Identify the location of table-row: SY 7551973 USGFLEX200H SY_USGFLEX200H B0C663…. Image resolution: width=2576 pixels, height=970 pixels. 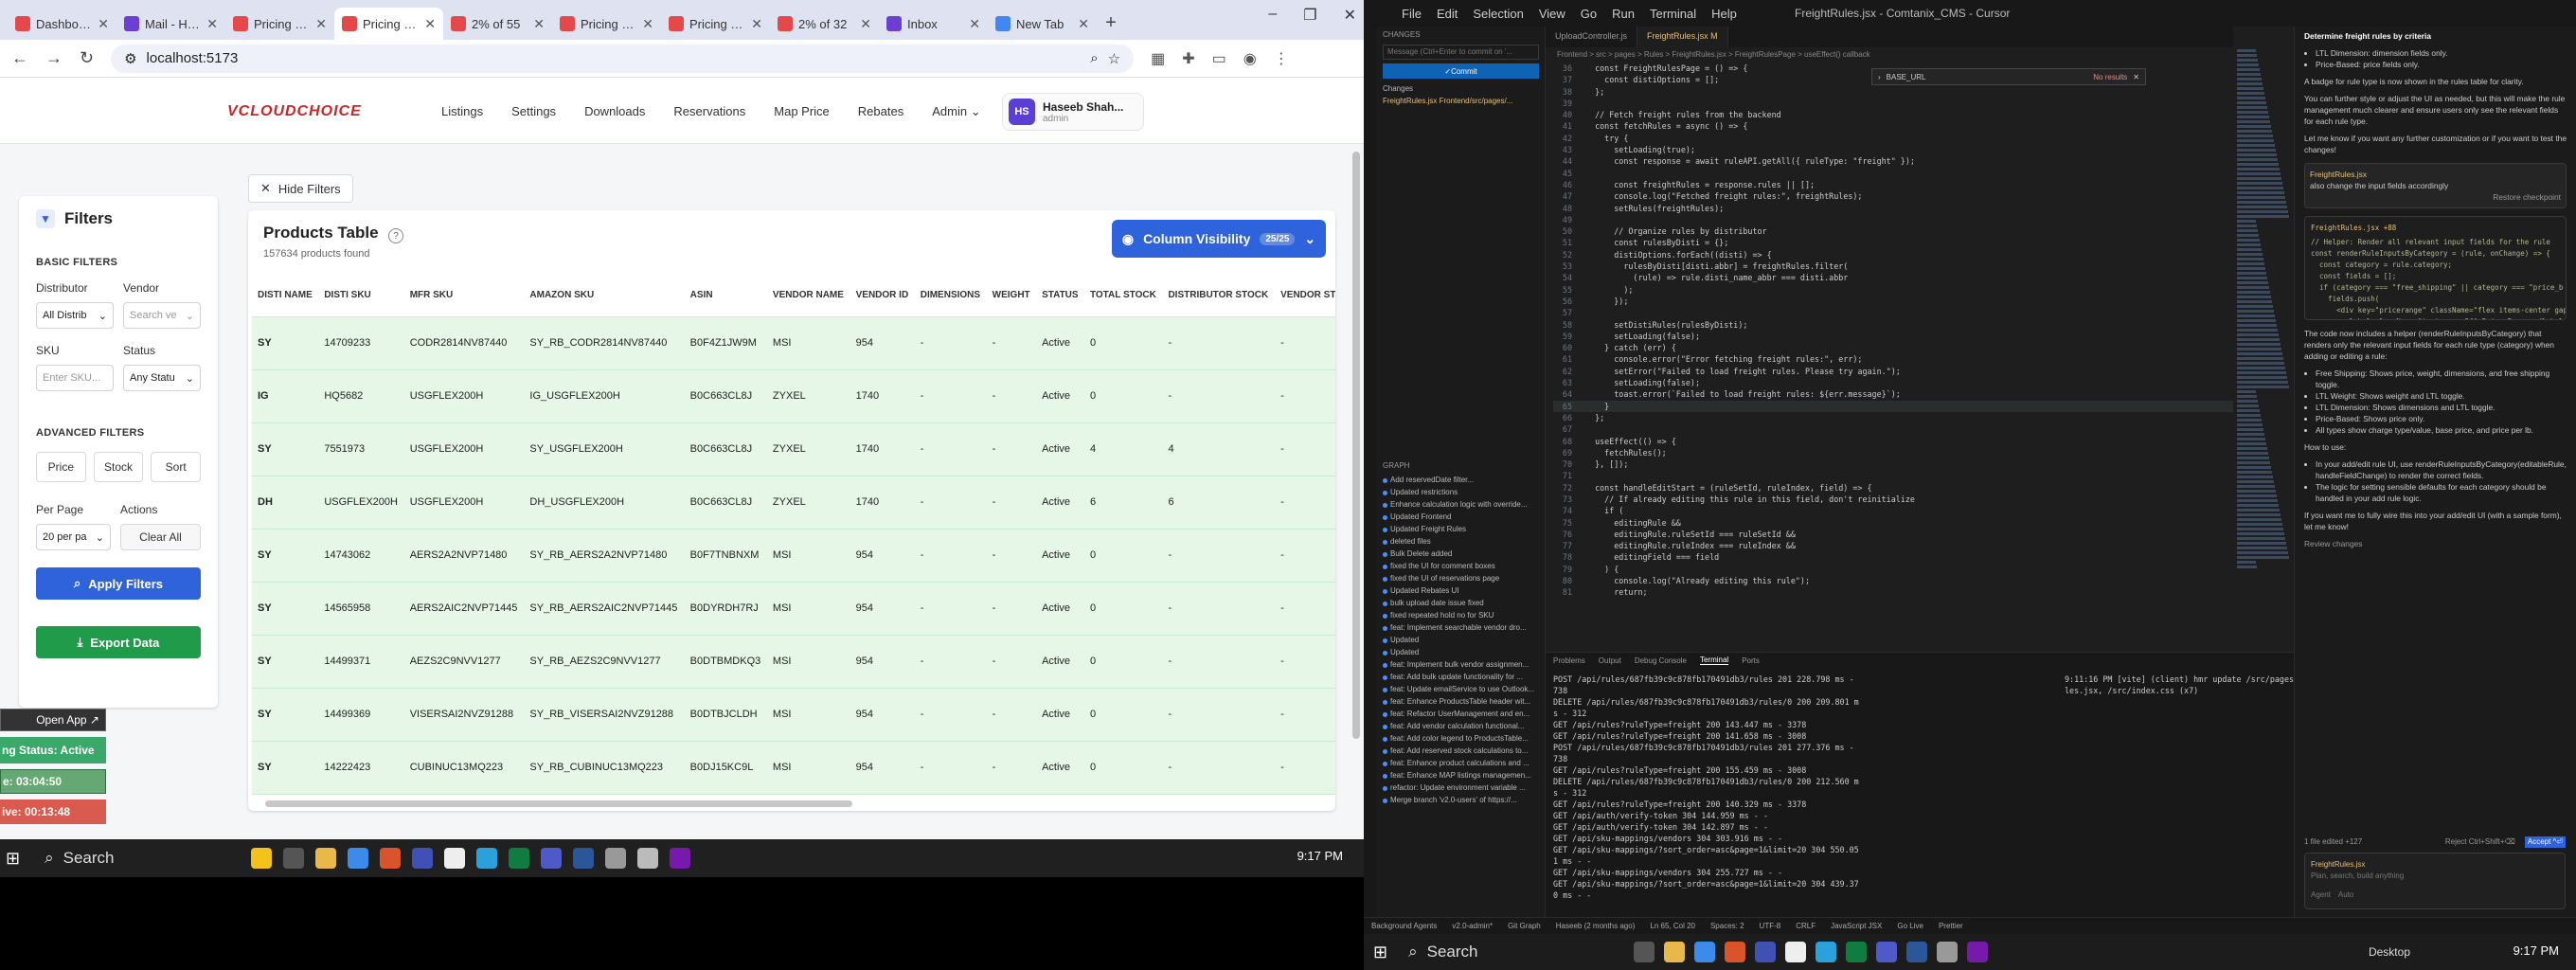
(793, 449).